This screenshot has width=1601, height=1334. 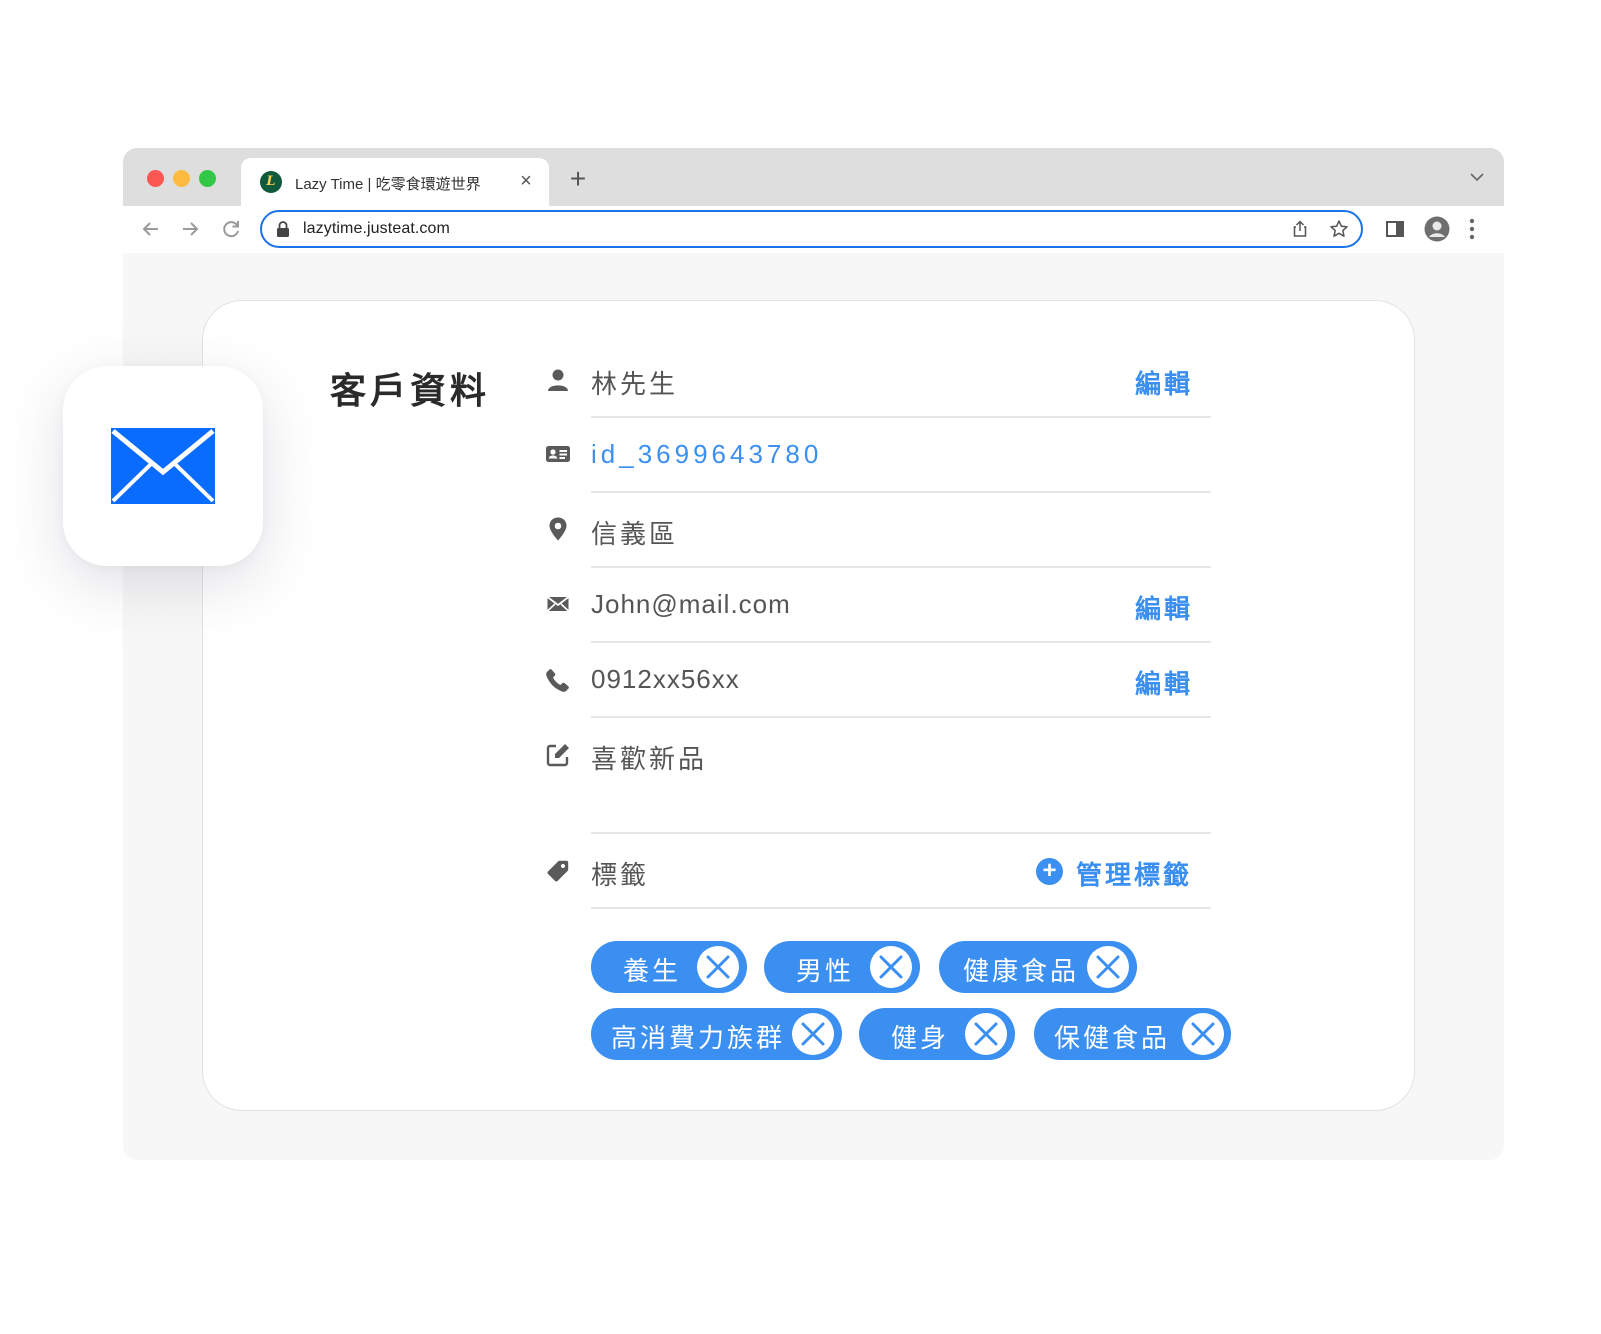 What do you see at coordinates (1164, 682) in the screenshot?
I see `edit-phone-button: 編輯` at bounding box center [1164, 682].